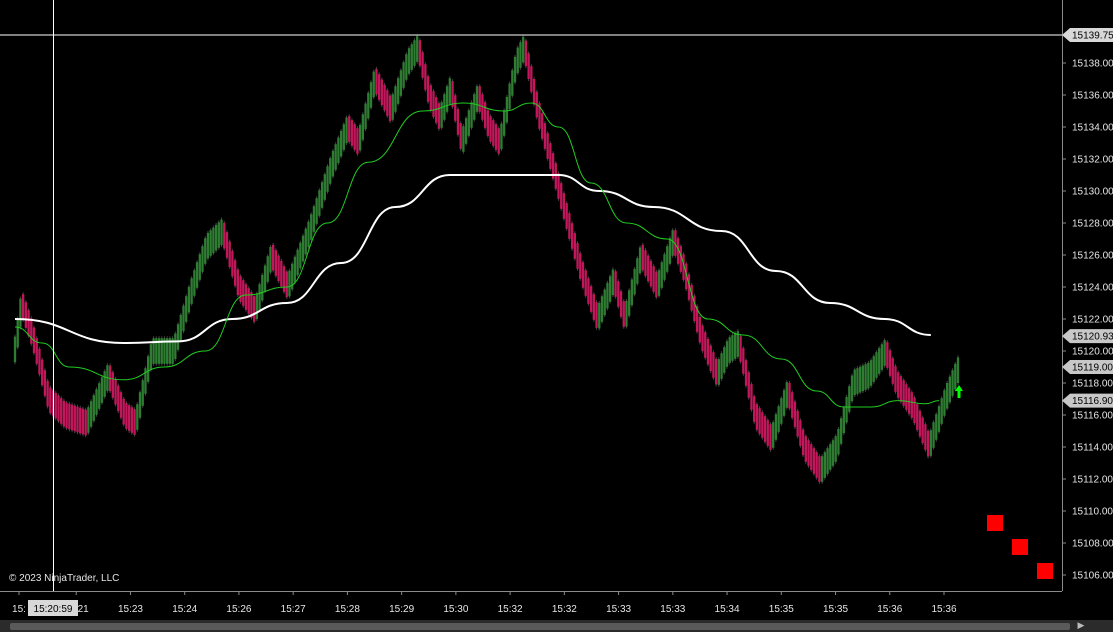 This screenshot has width=1113, height=632. What do you see at coordinates (1081, 626) in the screenshot?
I see `scroll-right-arrow-icon: ▶` at bounding box center [1081, 626].